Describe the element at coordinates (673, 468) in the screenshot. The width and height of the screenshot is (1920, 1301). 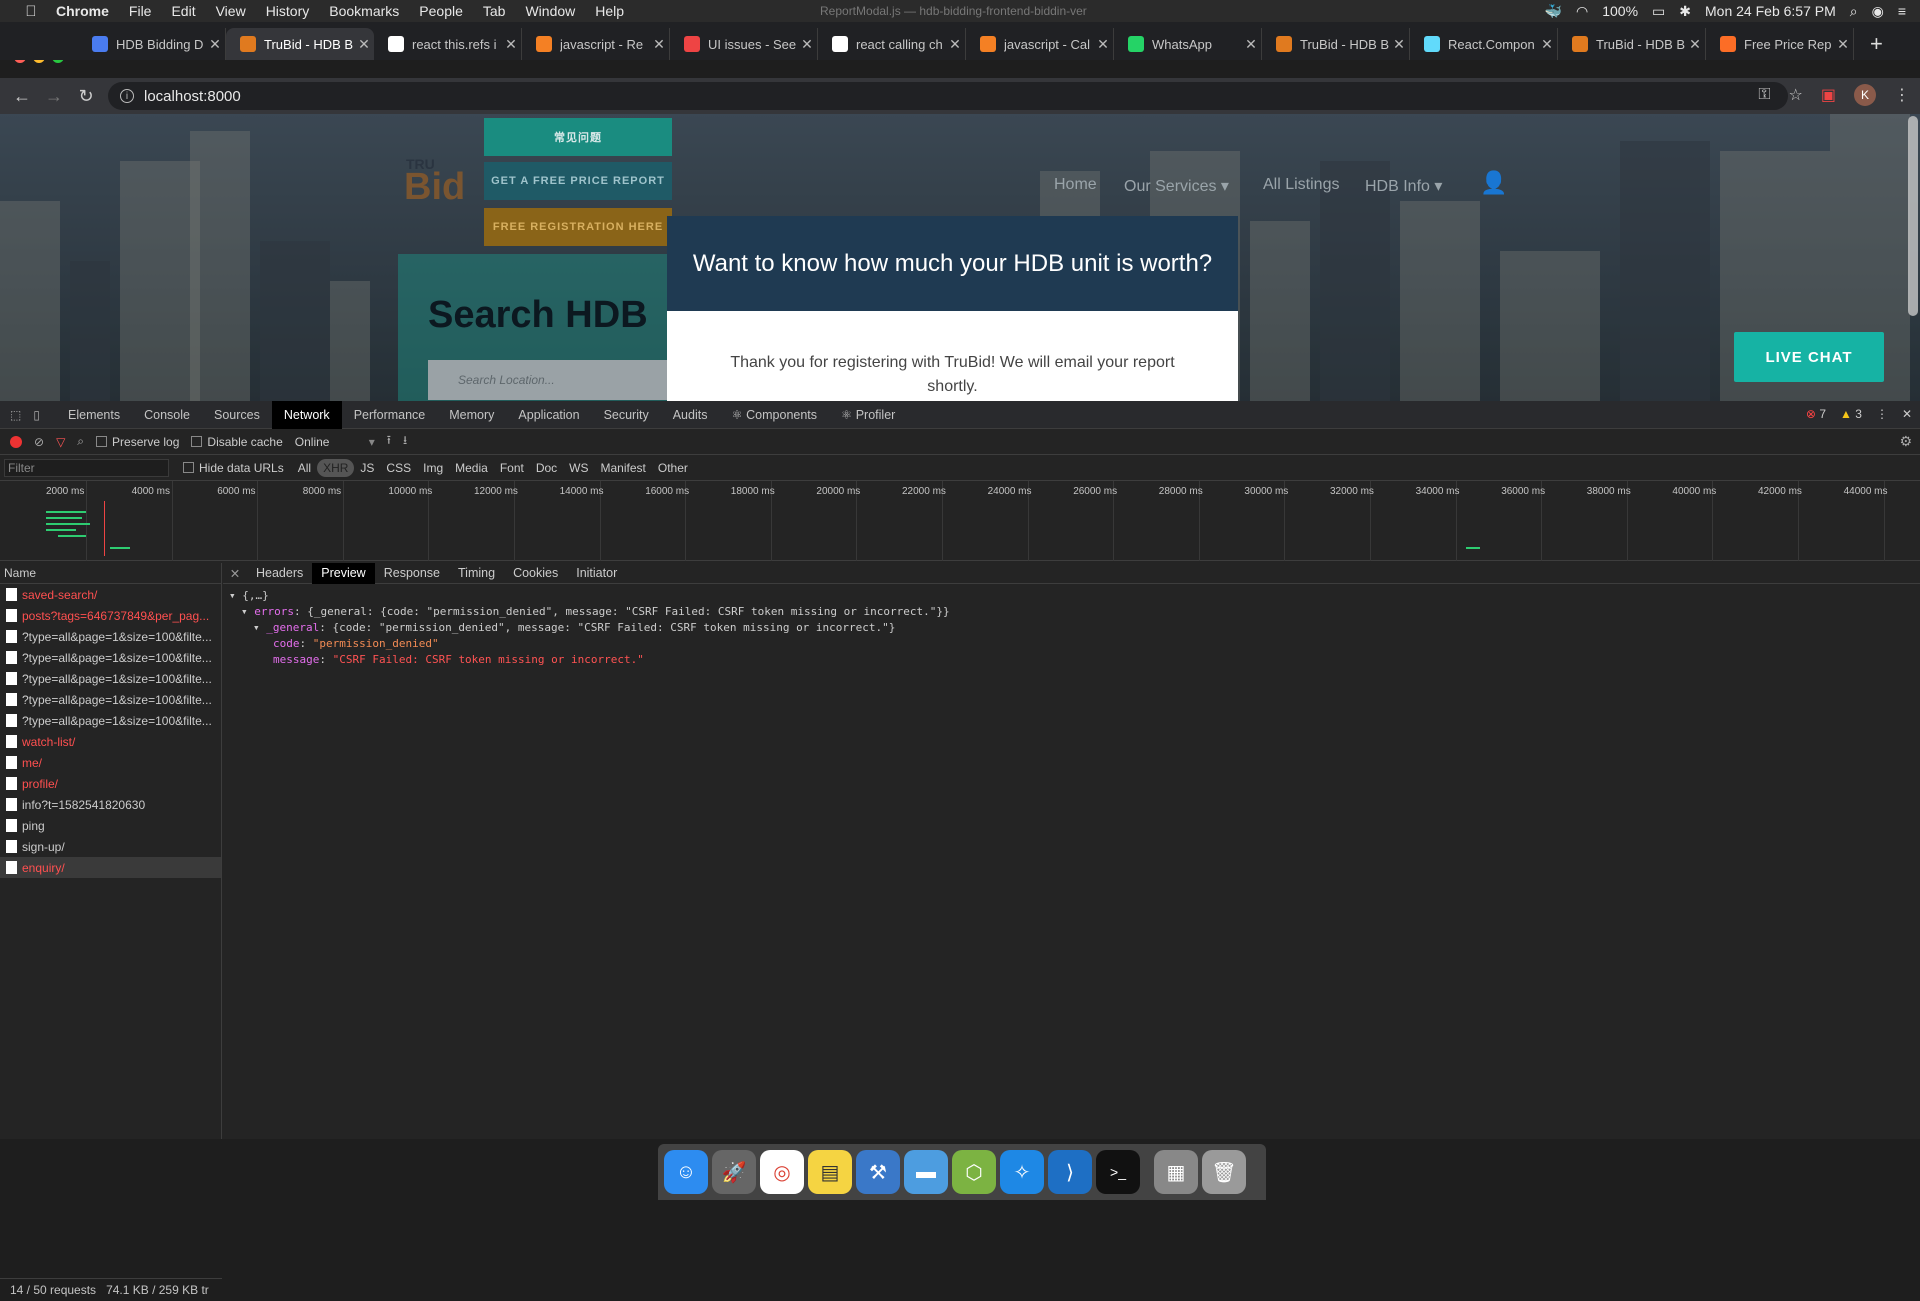
I see `filter-type: Other` at that location.